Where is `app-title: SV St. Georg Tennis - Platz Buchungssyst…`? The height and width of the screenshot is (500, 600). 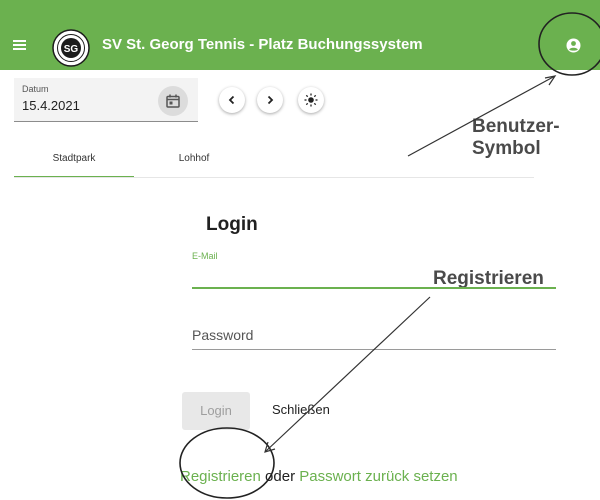
app-title: SV St. Georg Tennis - Platz Buchungssyst… is located at coordinates (262, 44).